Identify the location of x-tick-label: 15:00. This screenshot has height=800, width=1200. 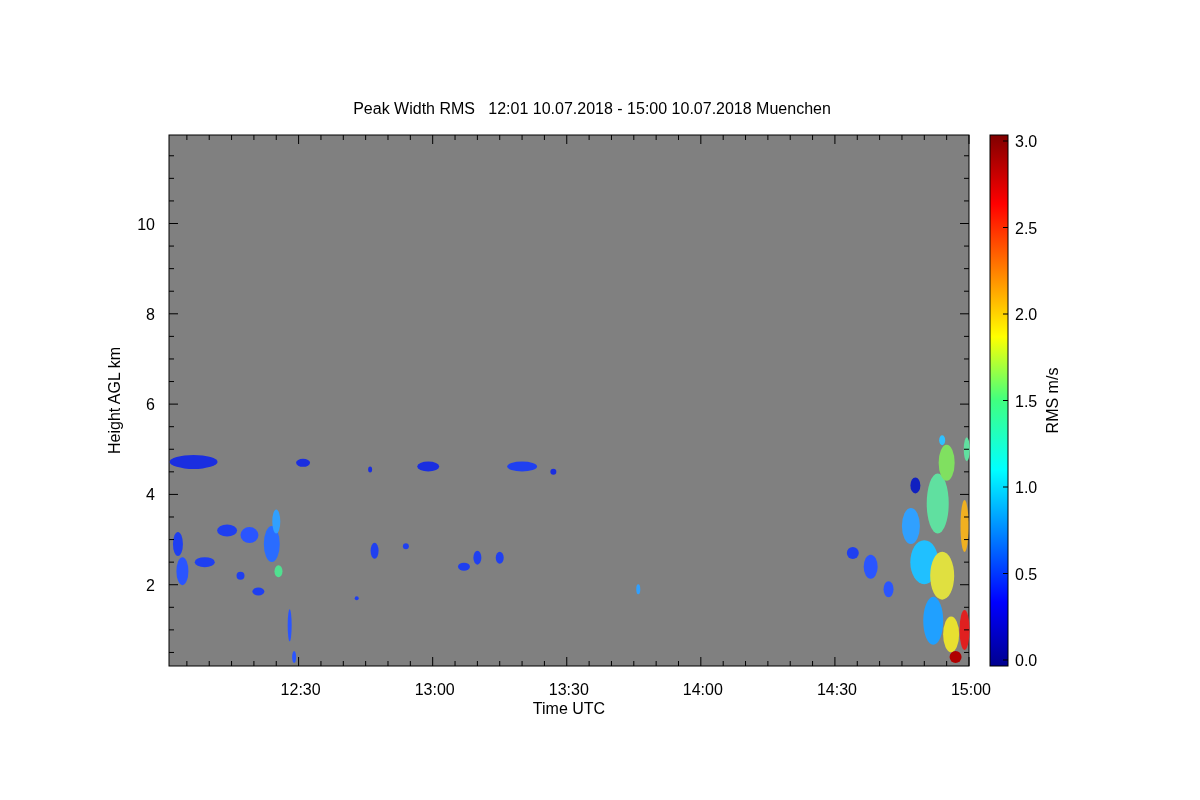
(971, 689).